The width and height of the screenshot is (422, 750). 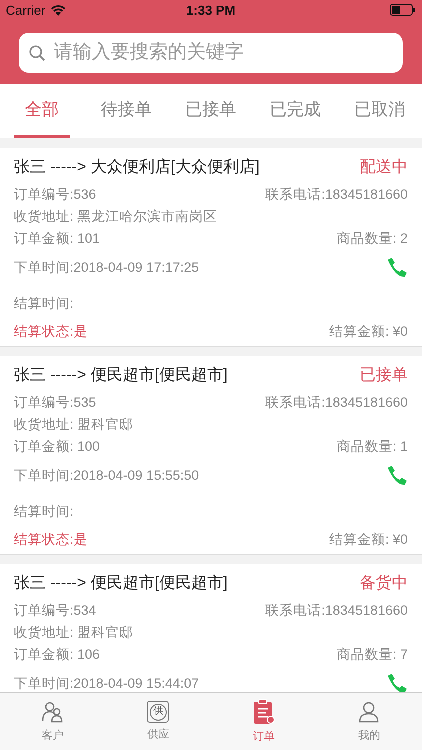 I want to click on item-quantity: 商品数量: 1, so click(x=372, y=447).